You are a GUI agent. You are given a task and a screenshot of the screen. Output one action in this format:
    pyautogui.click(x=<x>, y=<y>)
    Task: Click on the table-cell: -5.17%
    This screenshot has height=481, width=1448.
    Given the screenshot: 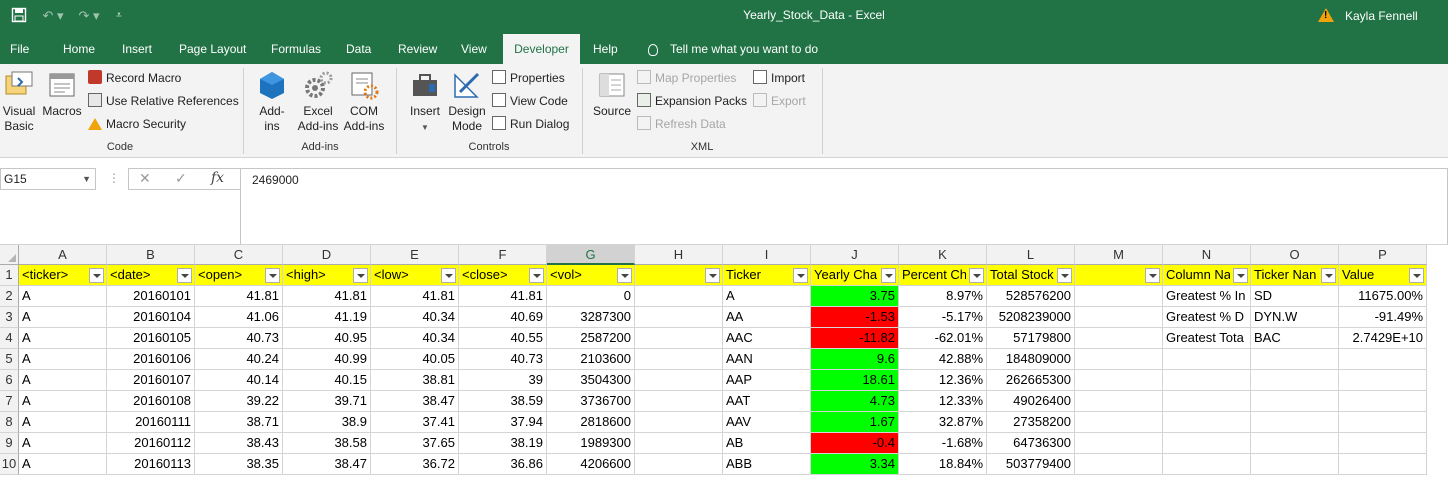 What is the action you would take?
    pyautogui.click(x=943, y=317)
    